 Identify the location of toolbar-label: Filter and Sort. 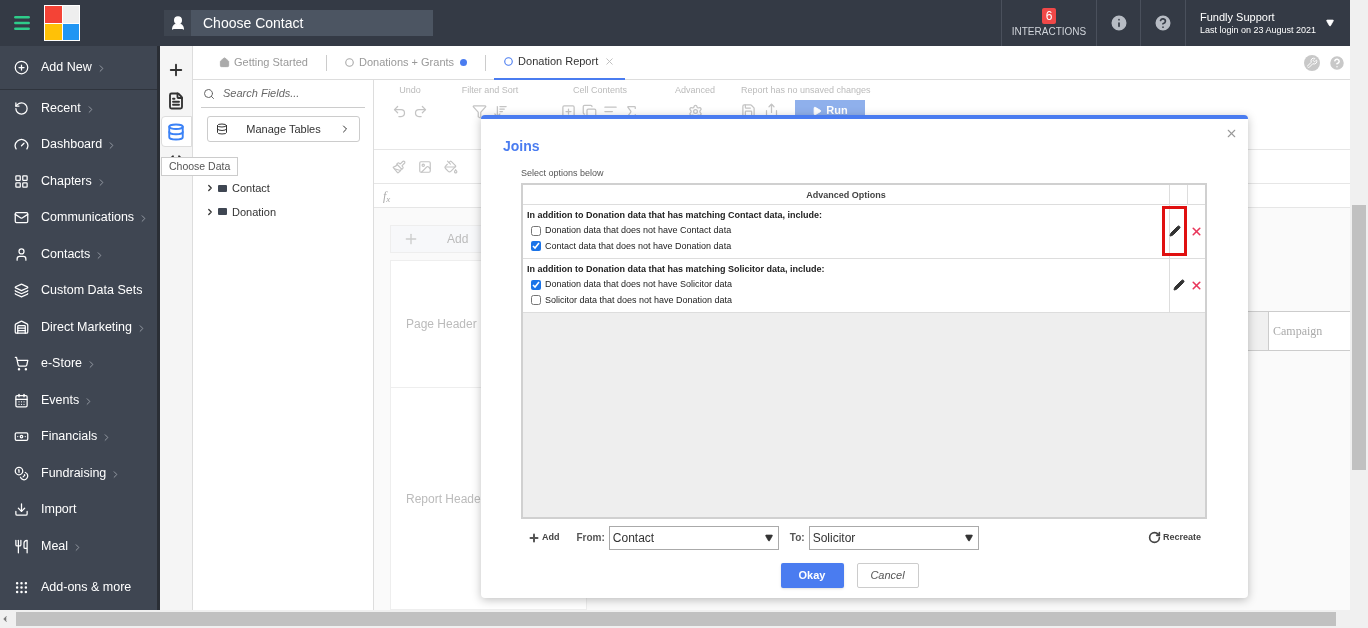
(490, 90).